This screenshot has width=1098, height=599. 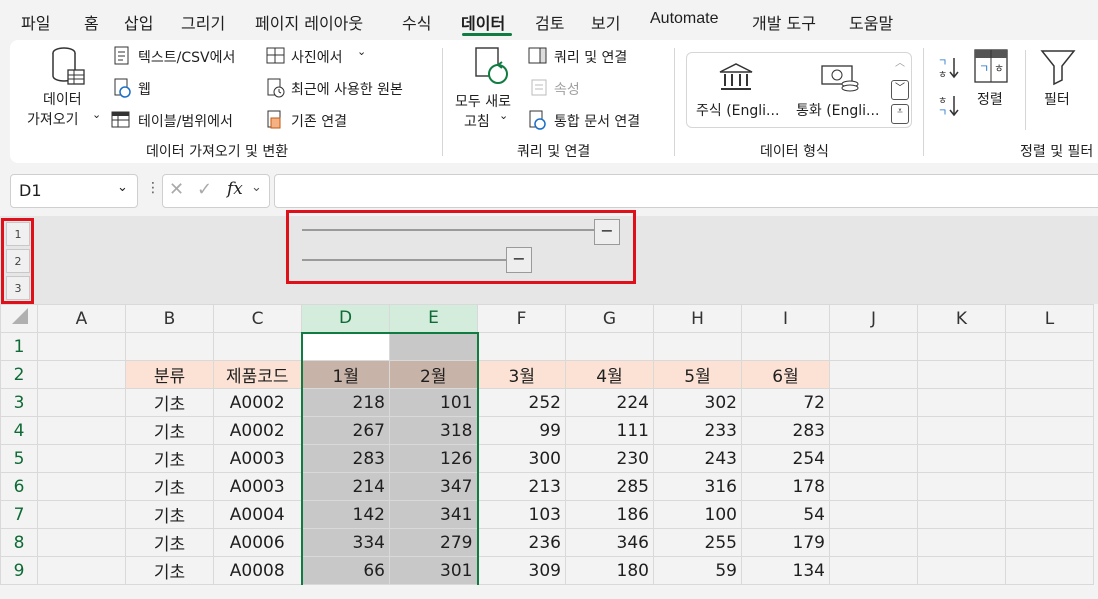 I want to click on row-header-4: 4, so click(x=19, y=430).